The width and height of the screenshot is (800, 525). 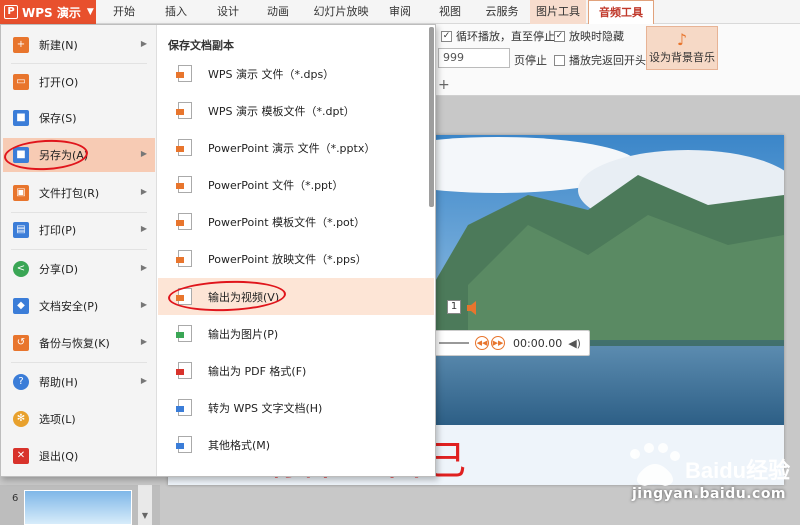 I want to click on menu-item-exit: ✕ 退出(Q), so click(x=79, y=456).